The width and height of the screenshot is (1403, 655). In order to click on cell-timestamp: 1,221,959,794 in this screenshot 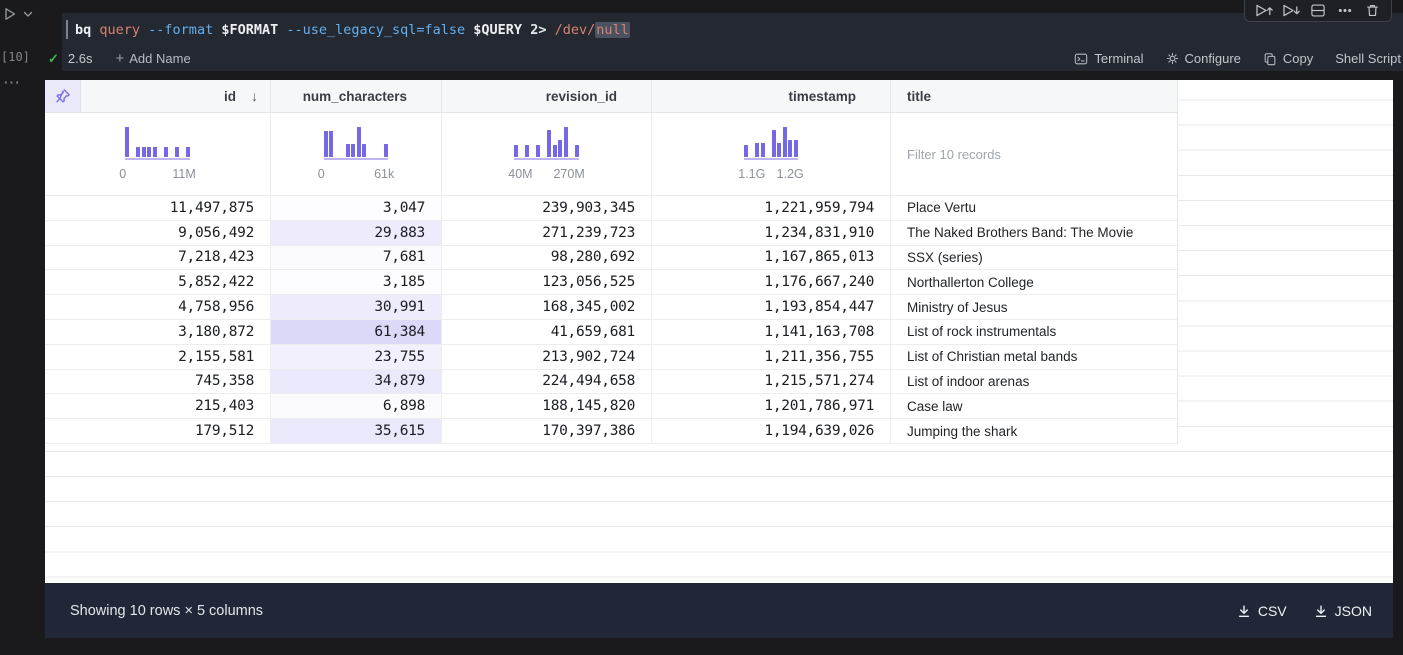, I will do `click(771, 208)`.